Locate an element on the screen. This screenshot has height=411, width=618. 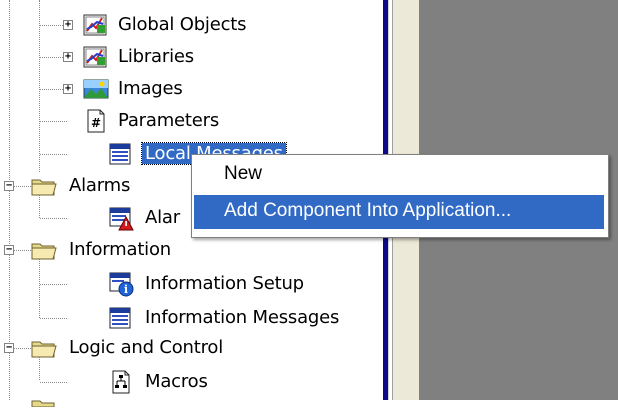
tree-item-label: Libraries is located at coordinates (156, 56).